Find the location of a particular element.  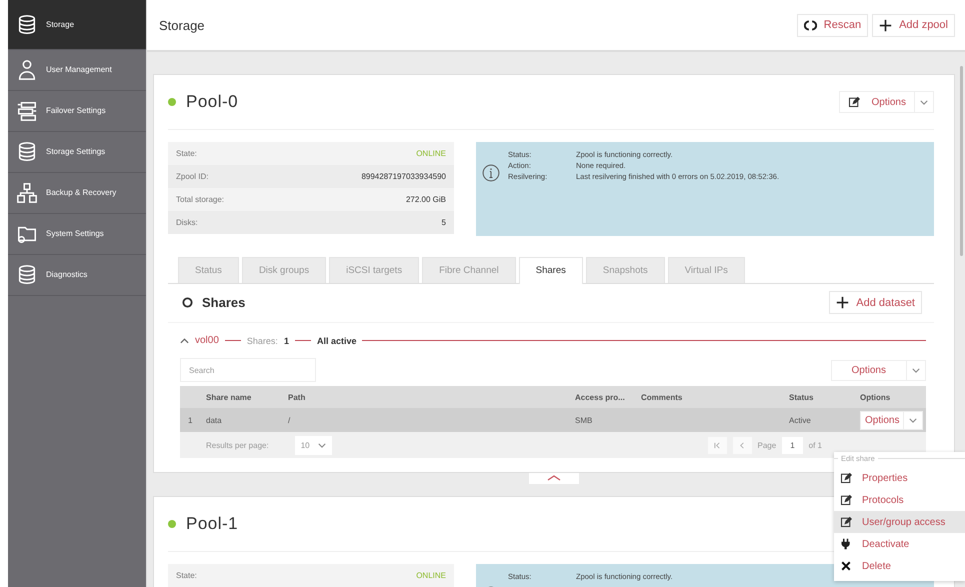

sidebar-item: Storage is located at coordinates (77, 25).